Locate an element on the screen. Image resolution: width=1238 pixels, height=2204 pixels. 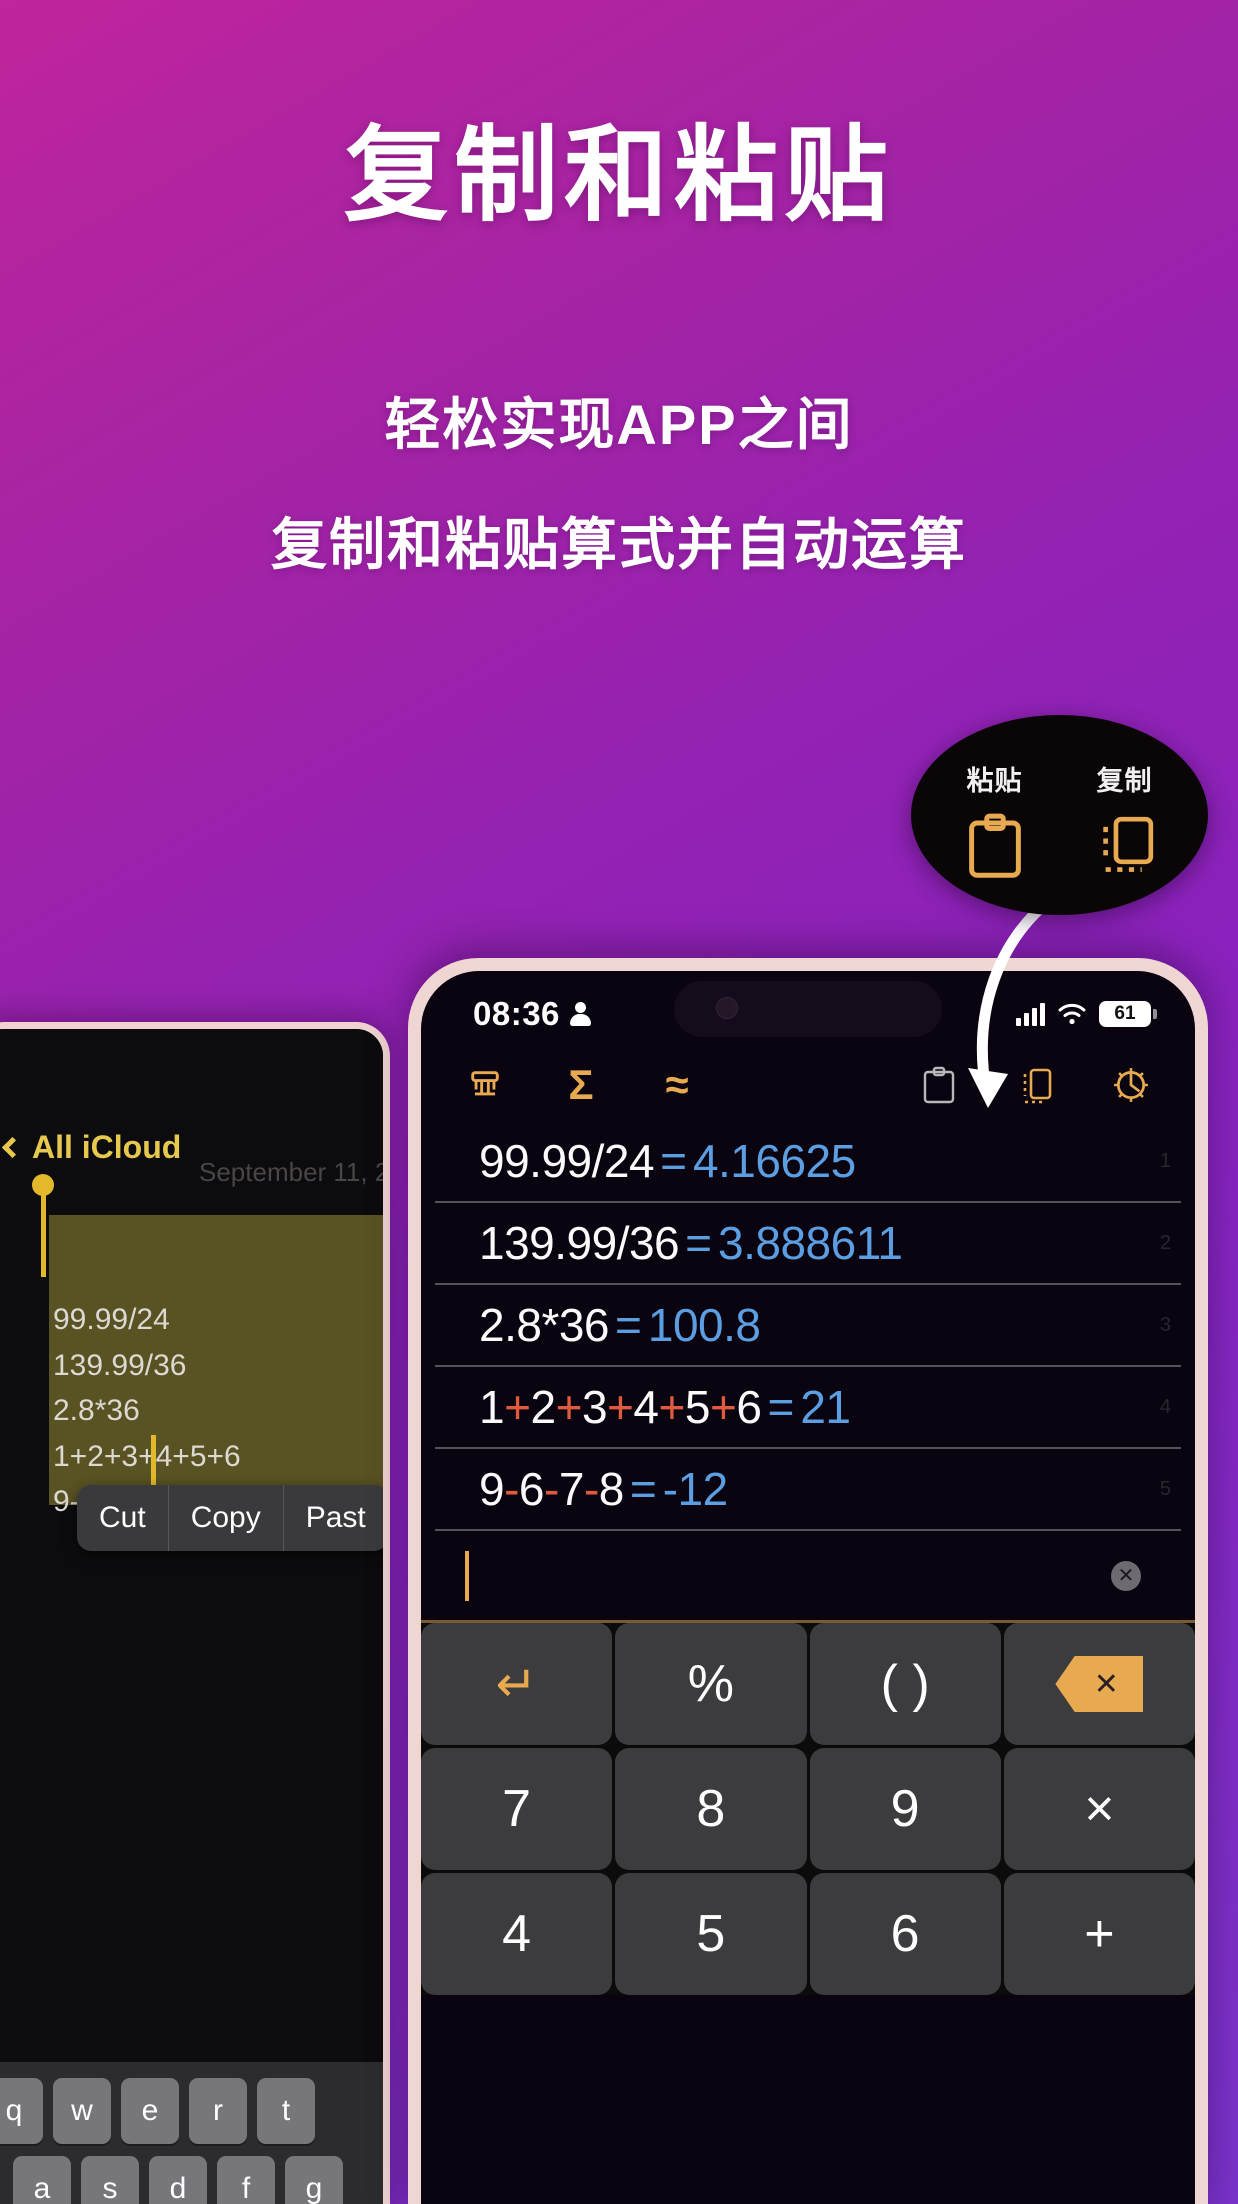
row-number: 2 is located at coordinates (1165, 1242).